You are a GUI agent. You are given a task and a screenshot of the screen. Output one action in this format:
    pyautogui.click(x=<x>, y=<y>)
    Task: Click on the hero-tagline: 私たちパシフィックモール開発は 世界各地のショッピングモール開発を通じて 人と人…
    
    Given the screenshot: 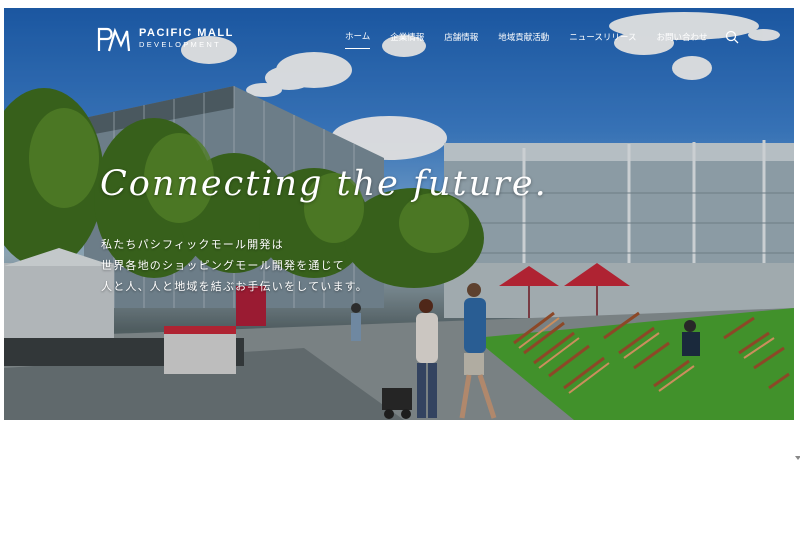 What is the action you would take?
    pyautogui.click(x=234, y=265)
    